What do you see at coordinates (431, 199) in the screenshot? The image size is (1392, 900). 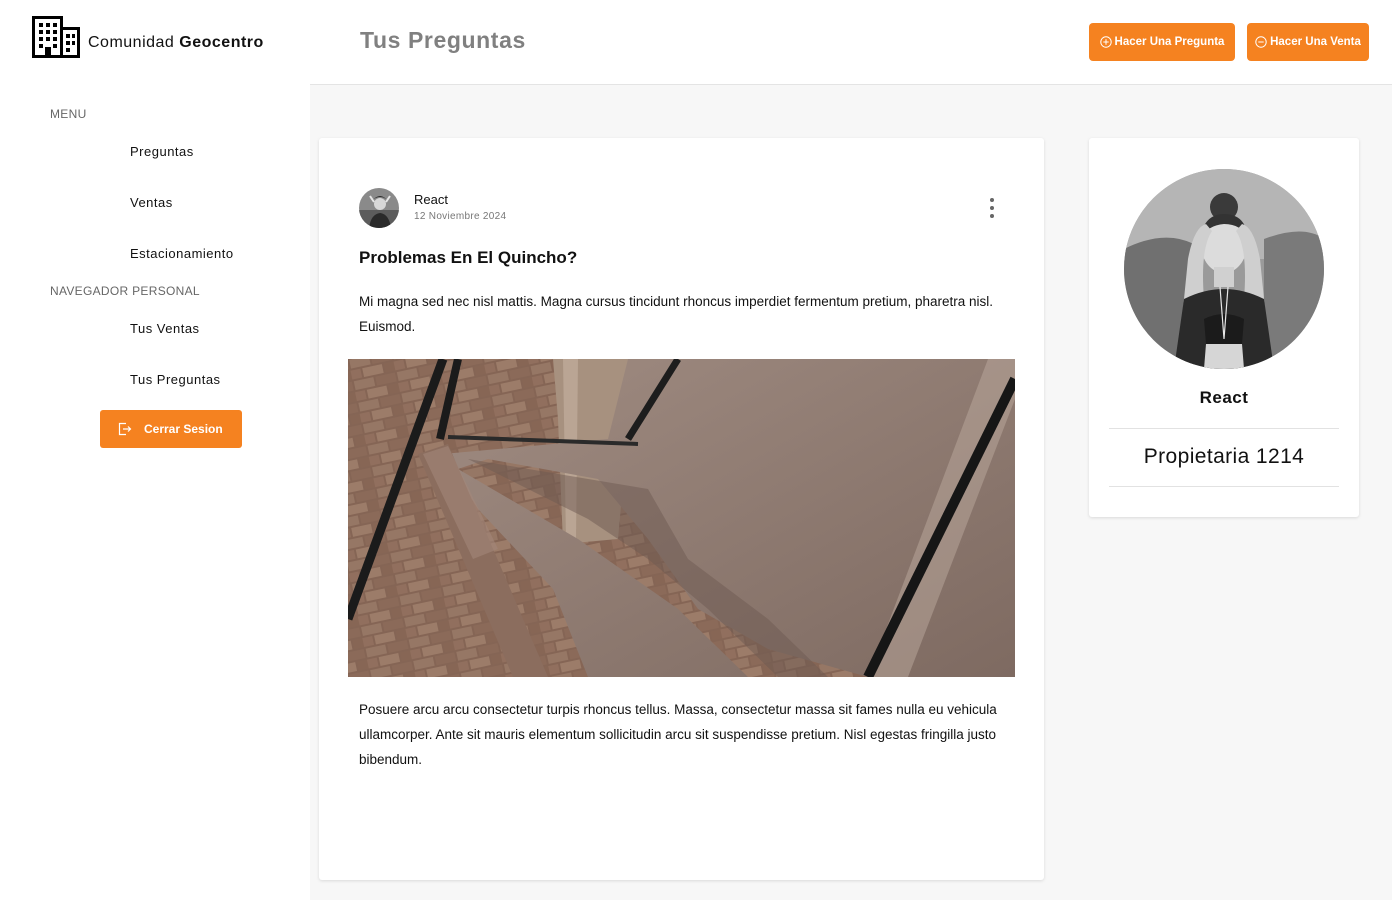 I see `post-author: React` at bounding box center [431, 199].